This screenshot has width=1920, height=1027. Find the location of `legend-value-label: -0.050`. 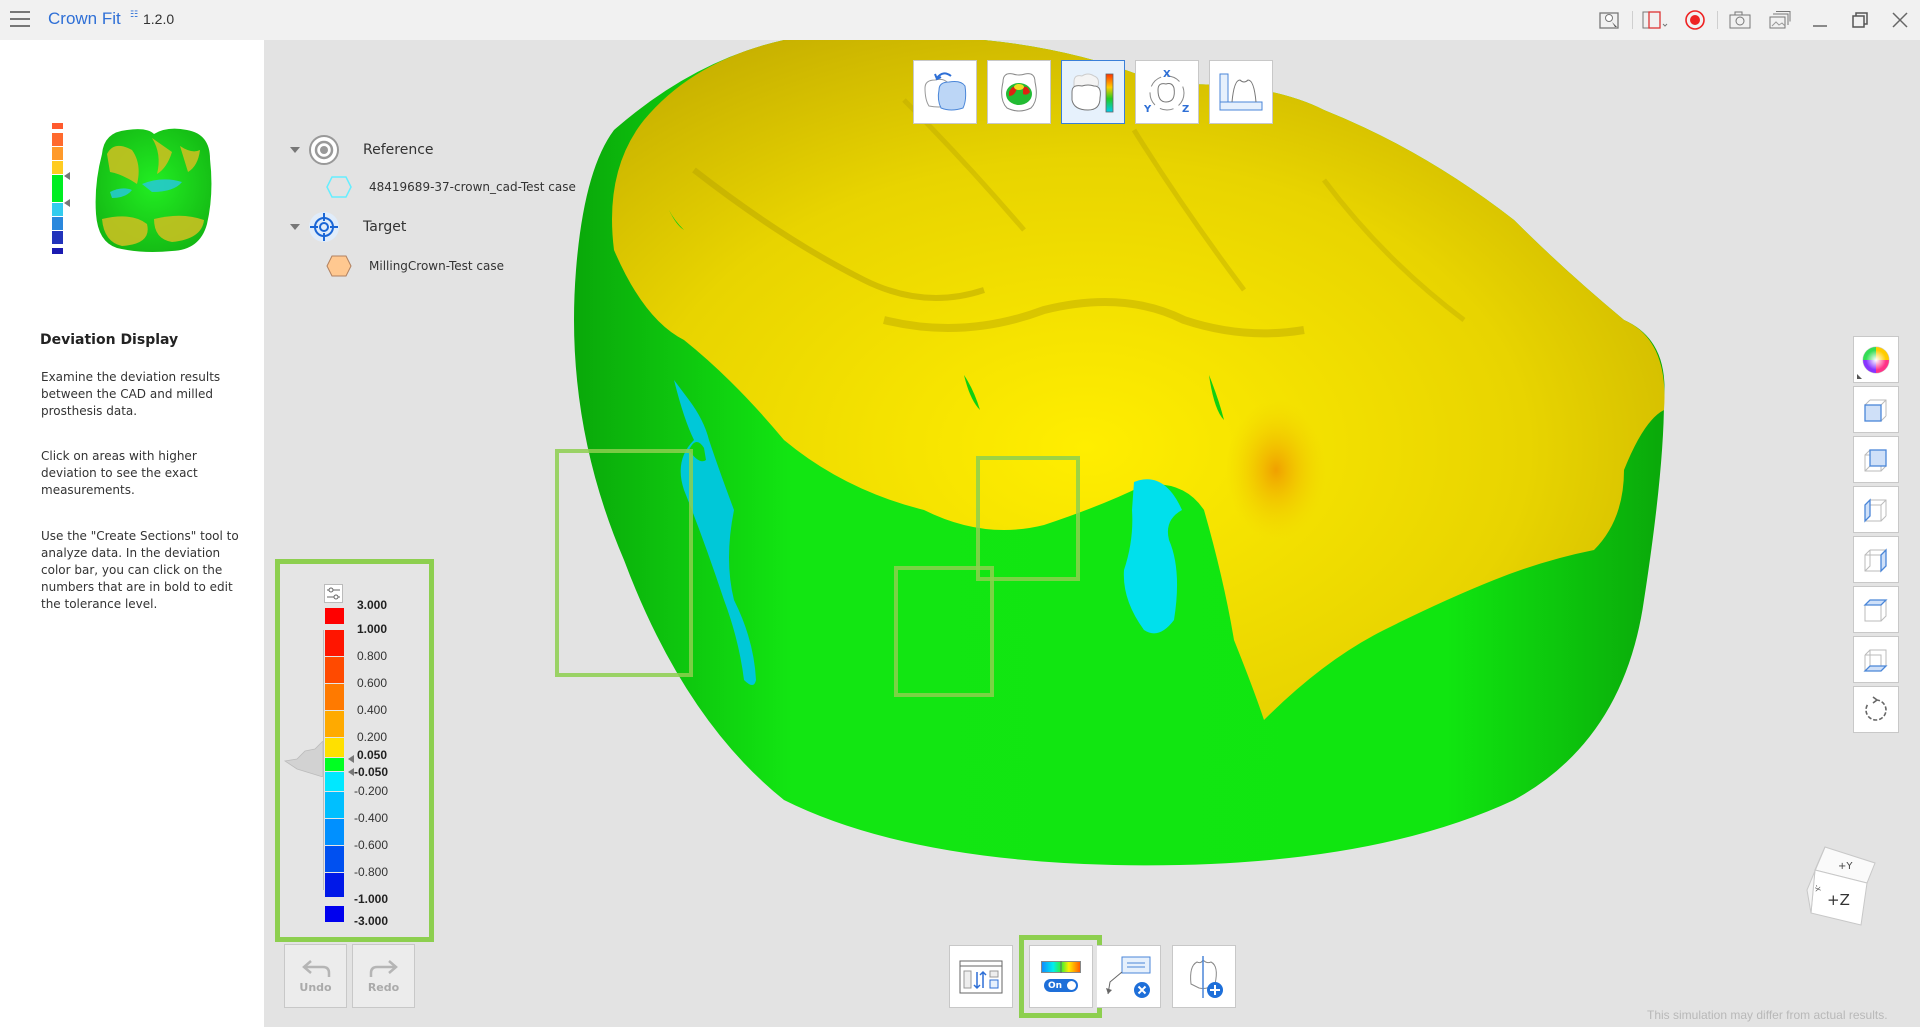

legend-value-label: -0.050 is located at coordinates (371, 772).